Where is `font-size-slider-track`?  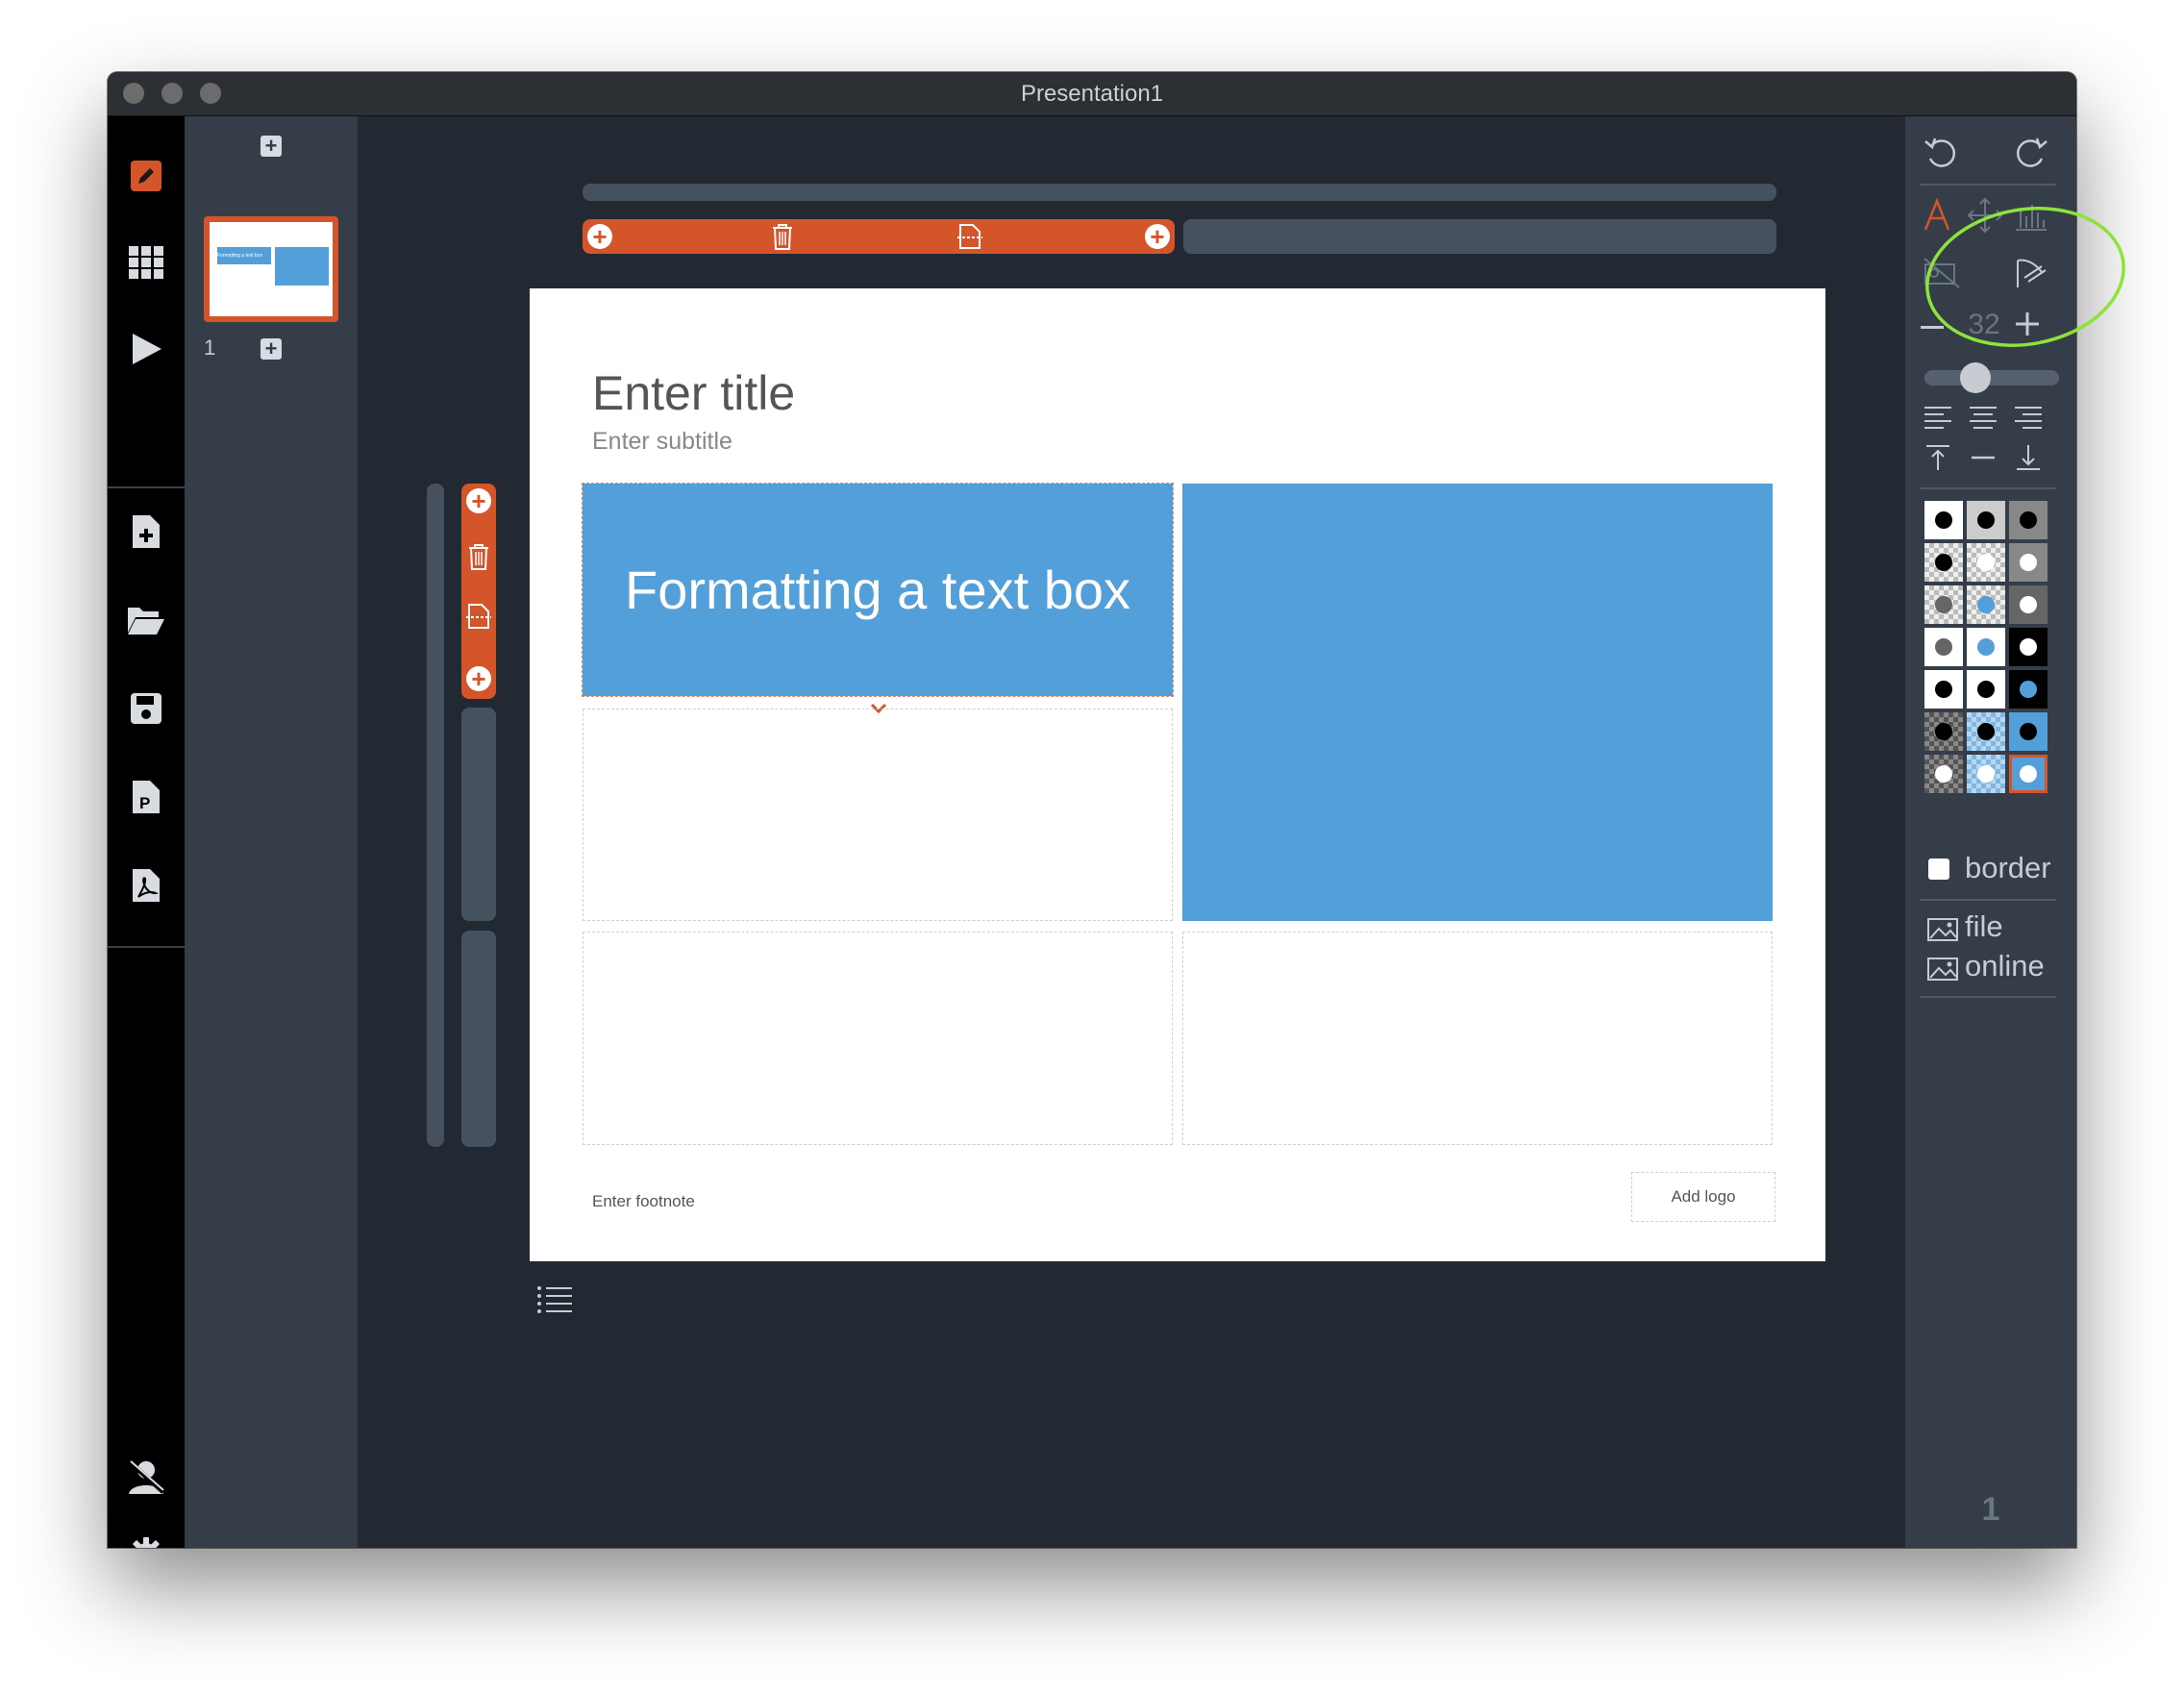 font-size-slider-track is located at coordinates (1992, 378).